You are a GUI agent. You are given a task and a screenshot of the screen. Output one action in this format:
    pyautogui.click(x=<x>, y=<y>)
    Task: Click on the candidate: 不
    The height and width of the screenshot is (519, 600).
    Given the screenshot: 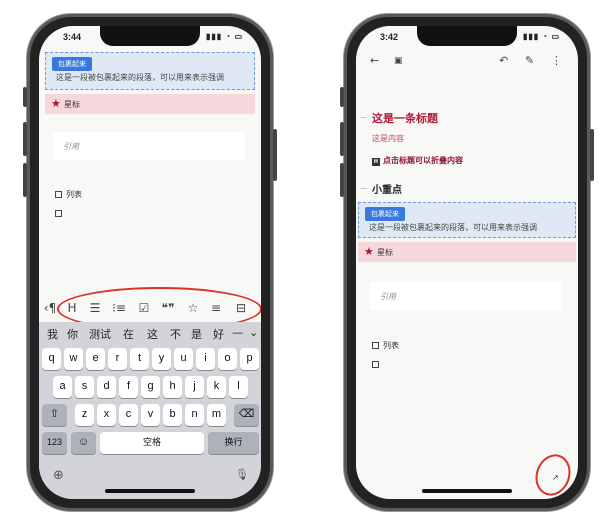 What is the action you would take?
    pyautogui.click(x=175, y=334)
    